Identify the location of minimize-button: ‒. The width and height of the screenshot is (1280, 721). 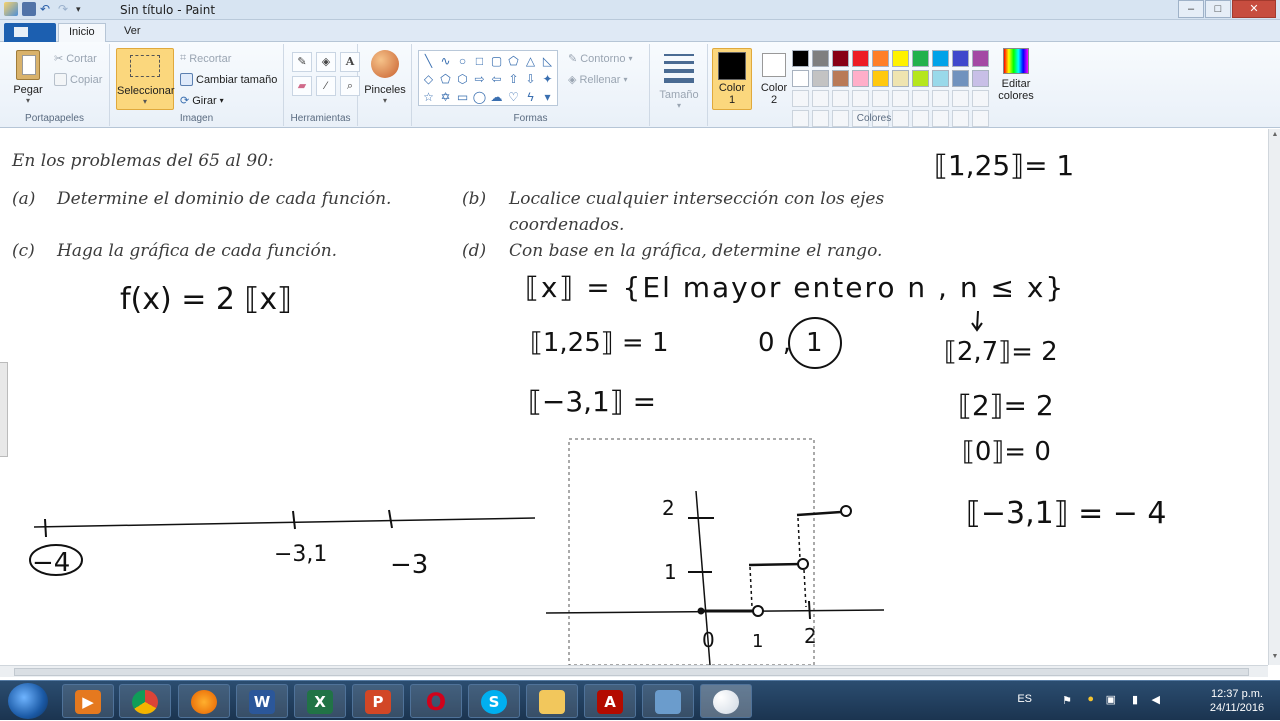
(1191, 9).